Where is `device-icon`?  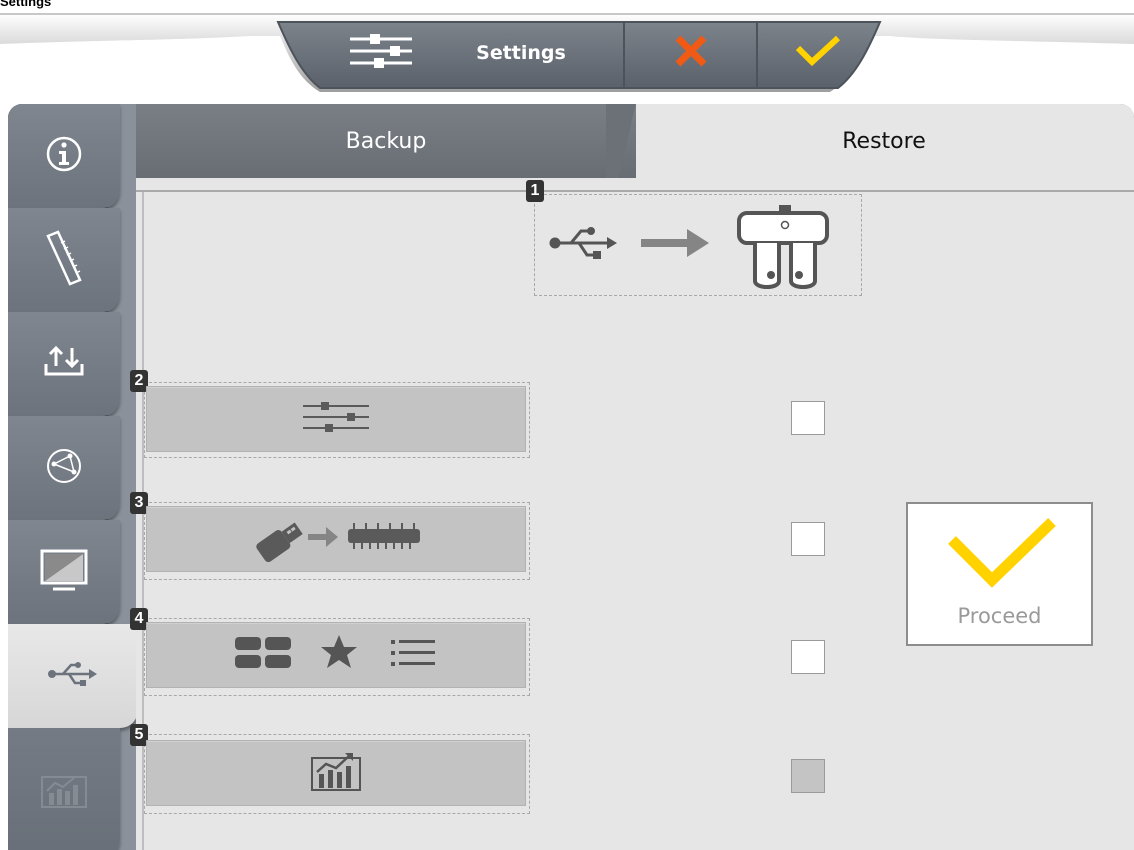
device-icon is located at coordinates (783, 247).